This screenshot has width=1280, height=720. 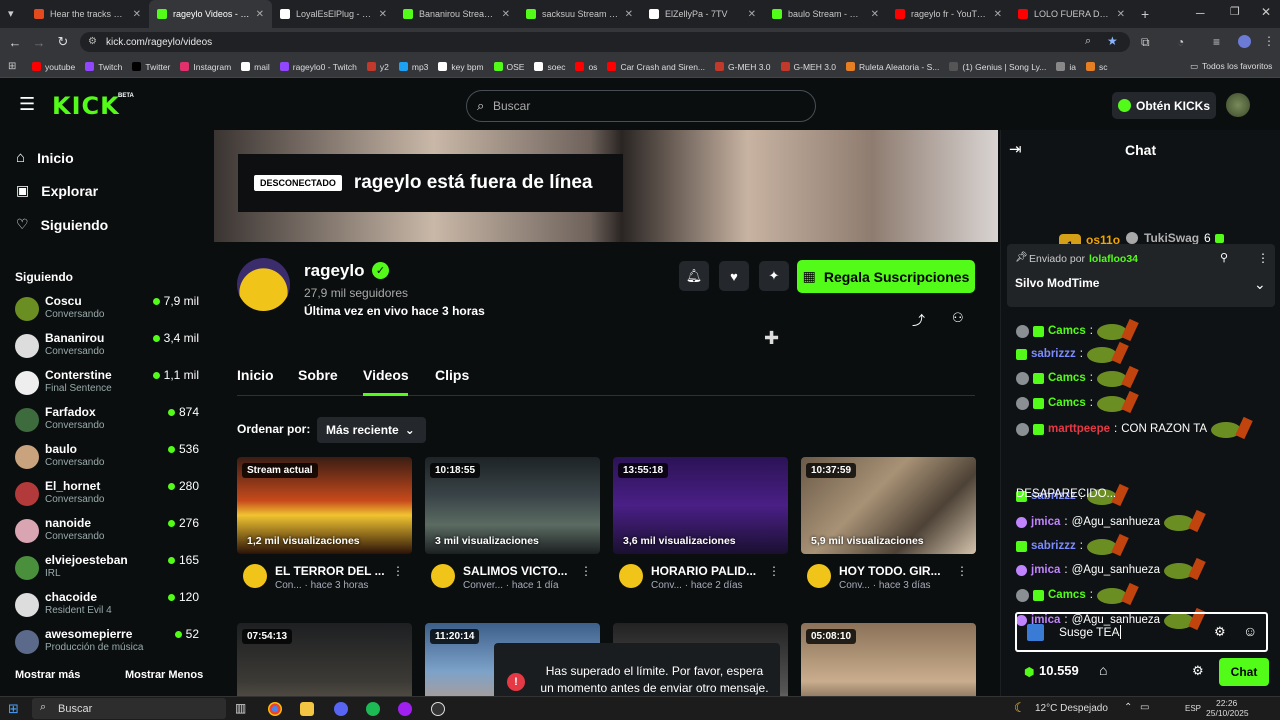 I want to click on store-icon: ⌂, so click(x=1103, y=670).